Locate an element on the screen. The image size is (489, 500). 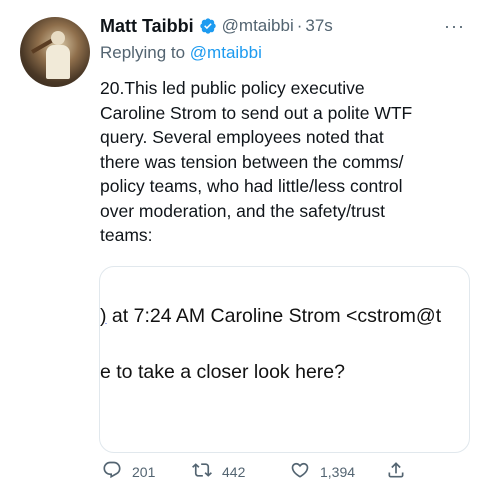
image-text-email-line: at 7:24 AM Caroline Strom <cstrom@t is located at coordinates (274, 316).